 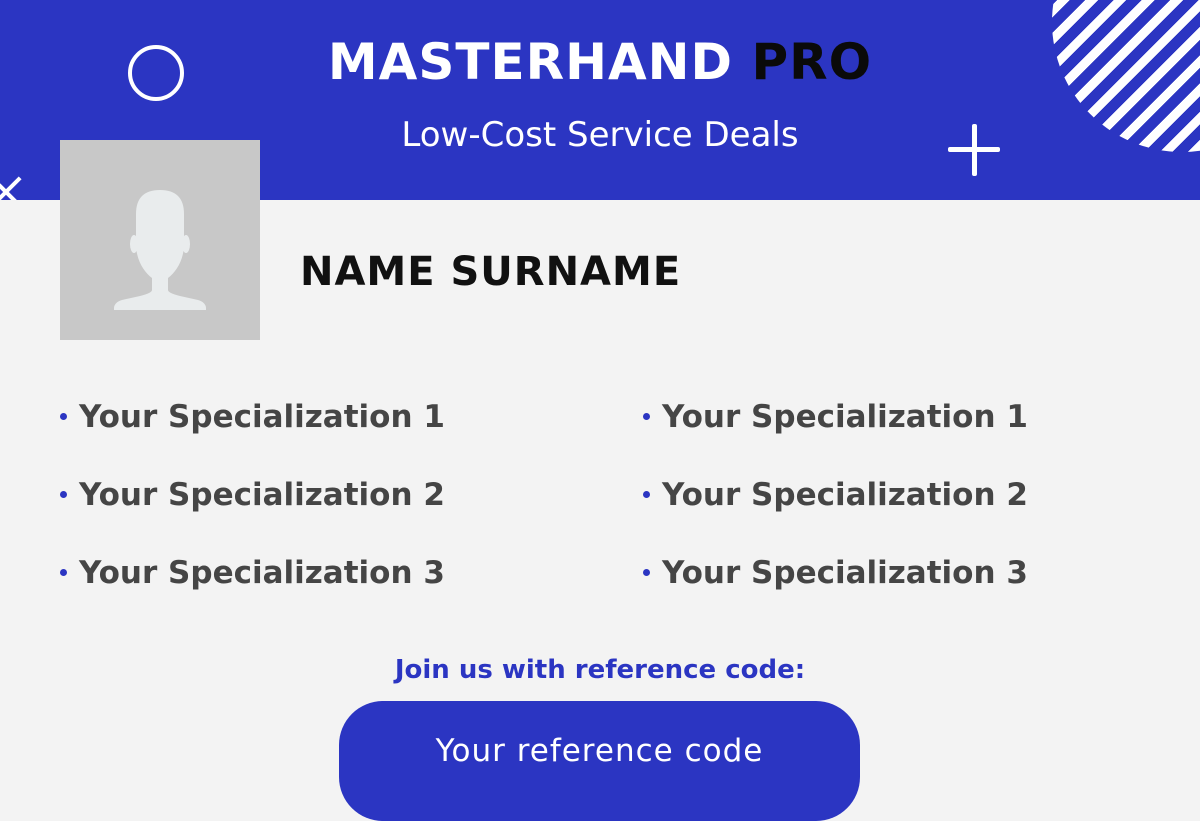 I want to click on person-name: NAME SURNAME, so click(x=491, y=272).